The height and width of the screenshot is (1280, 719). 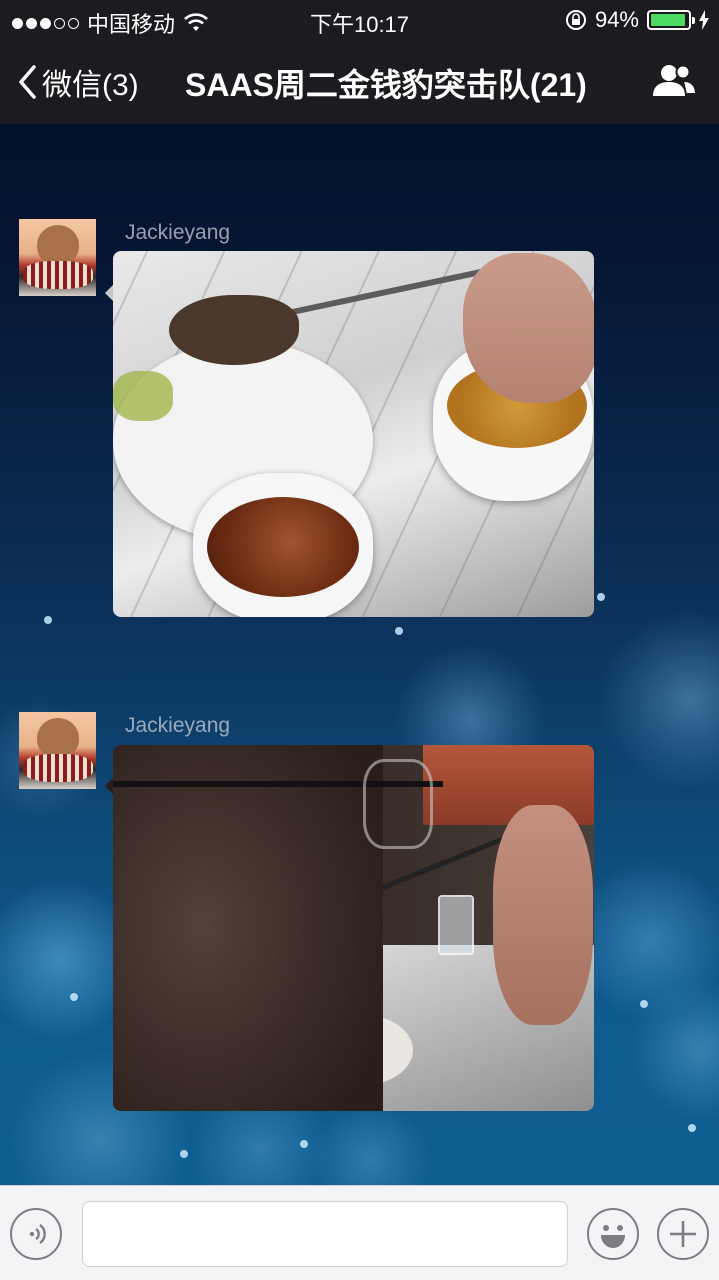 I want to click on orientation-lock-icon, so click(x=575, y=20).